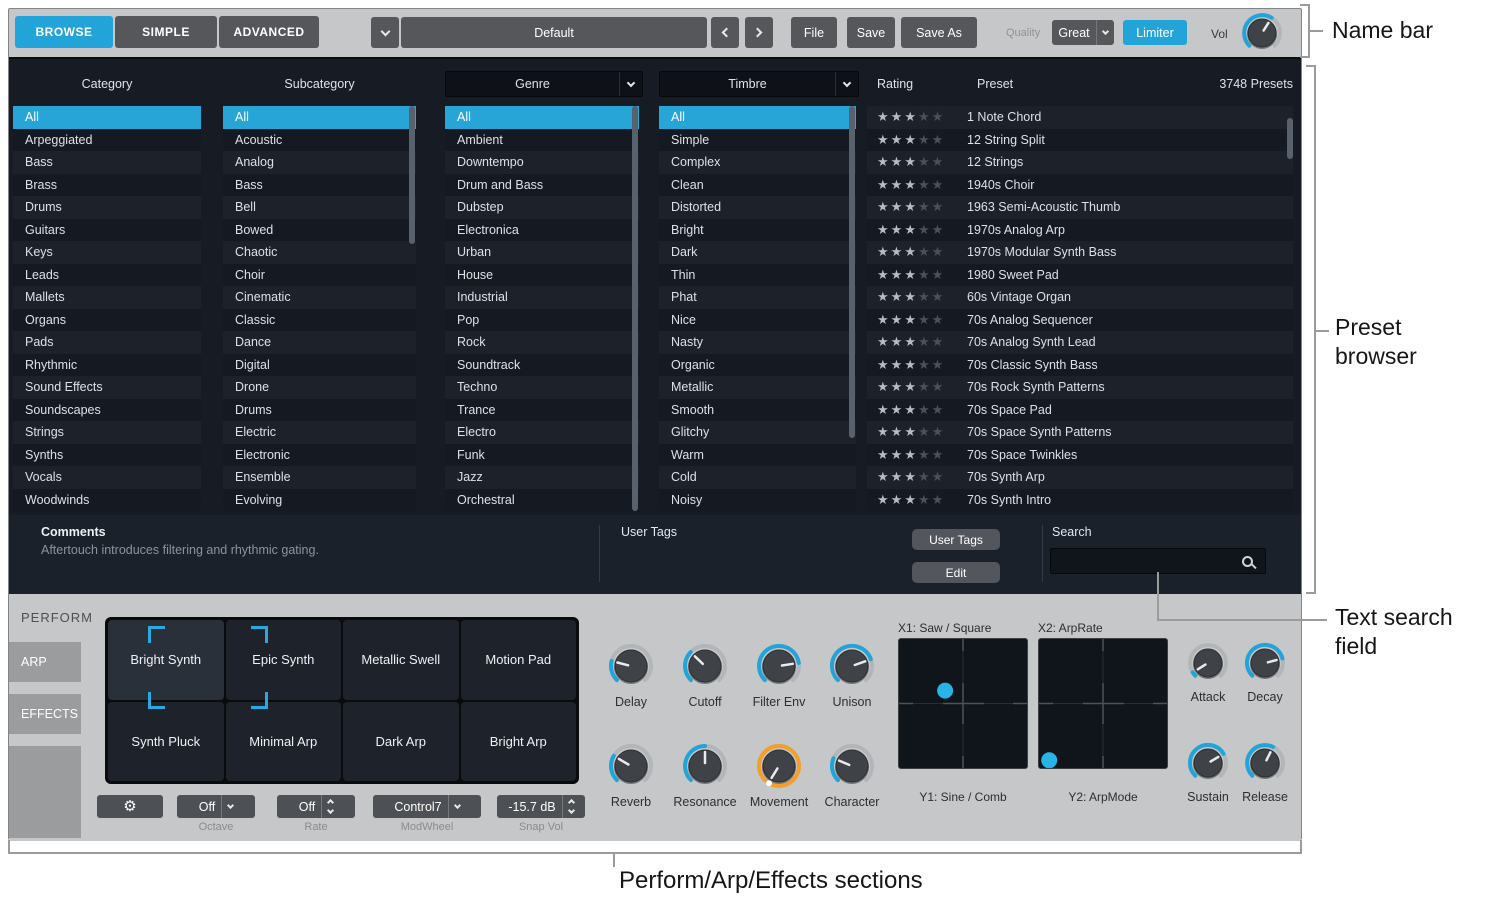 This screenshot has height=910, width=1496. Describe the element at coordinates (1080, 117) in the screenshot. I see `preset-row: ★★★★★ 1 Note Chord` at that location.